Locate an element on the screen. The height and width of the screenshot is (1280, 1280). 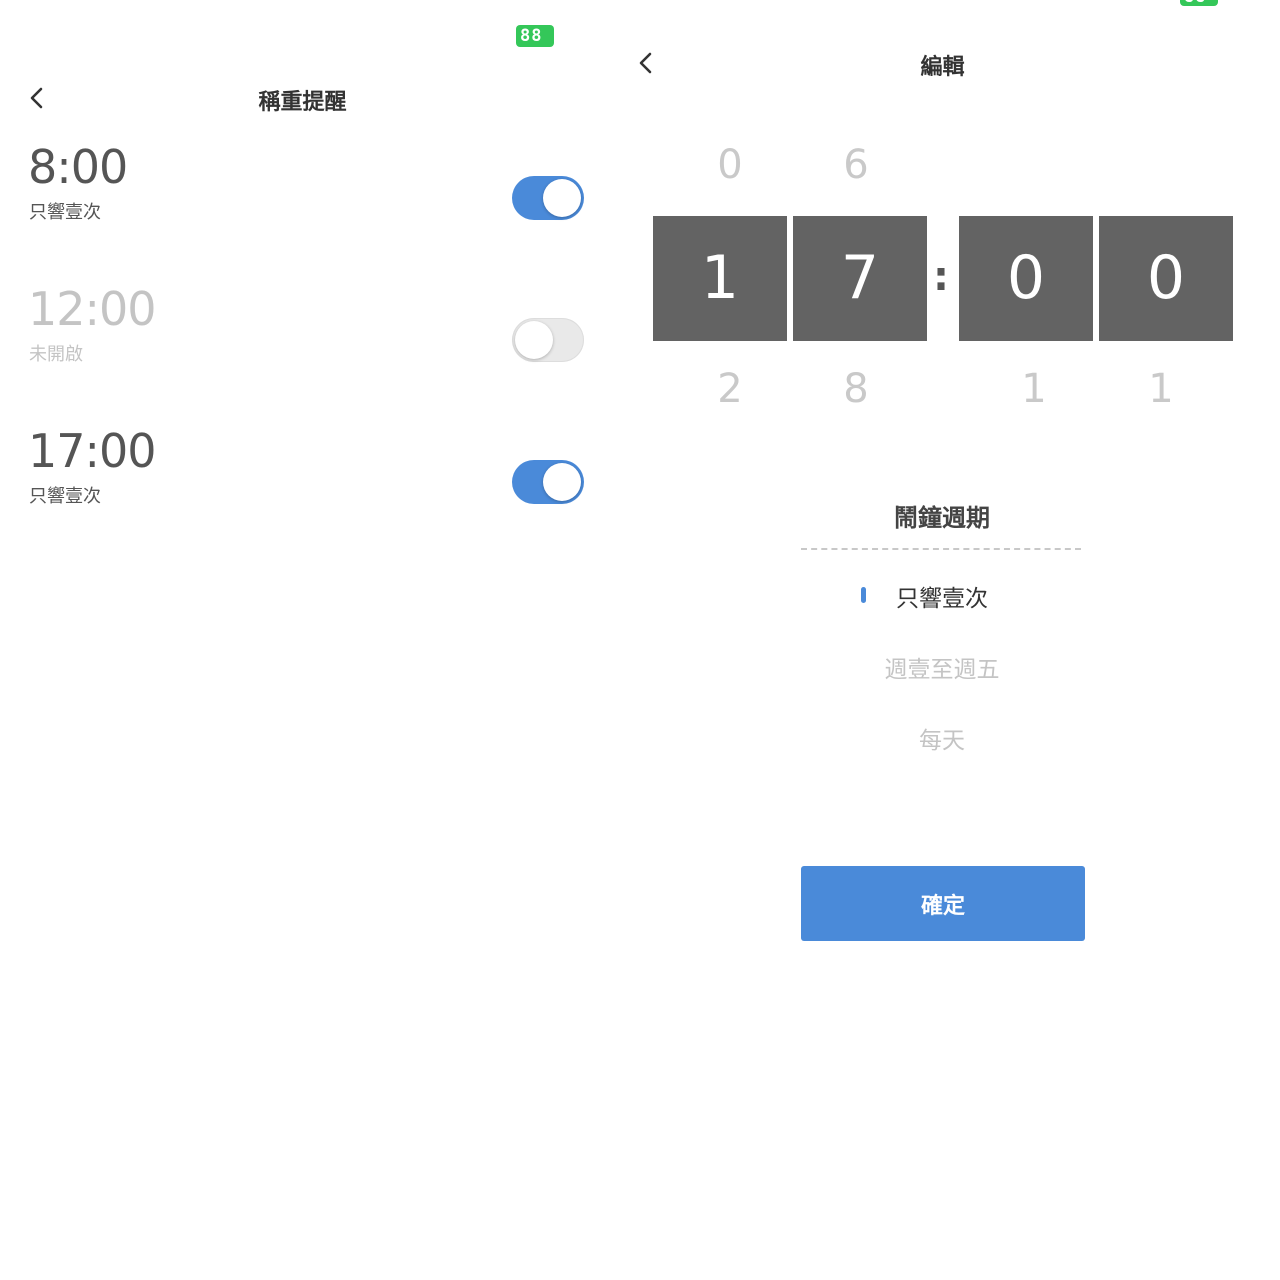
hour-ones-prev-digit: 6 is located at coordinates (856, 165).